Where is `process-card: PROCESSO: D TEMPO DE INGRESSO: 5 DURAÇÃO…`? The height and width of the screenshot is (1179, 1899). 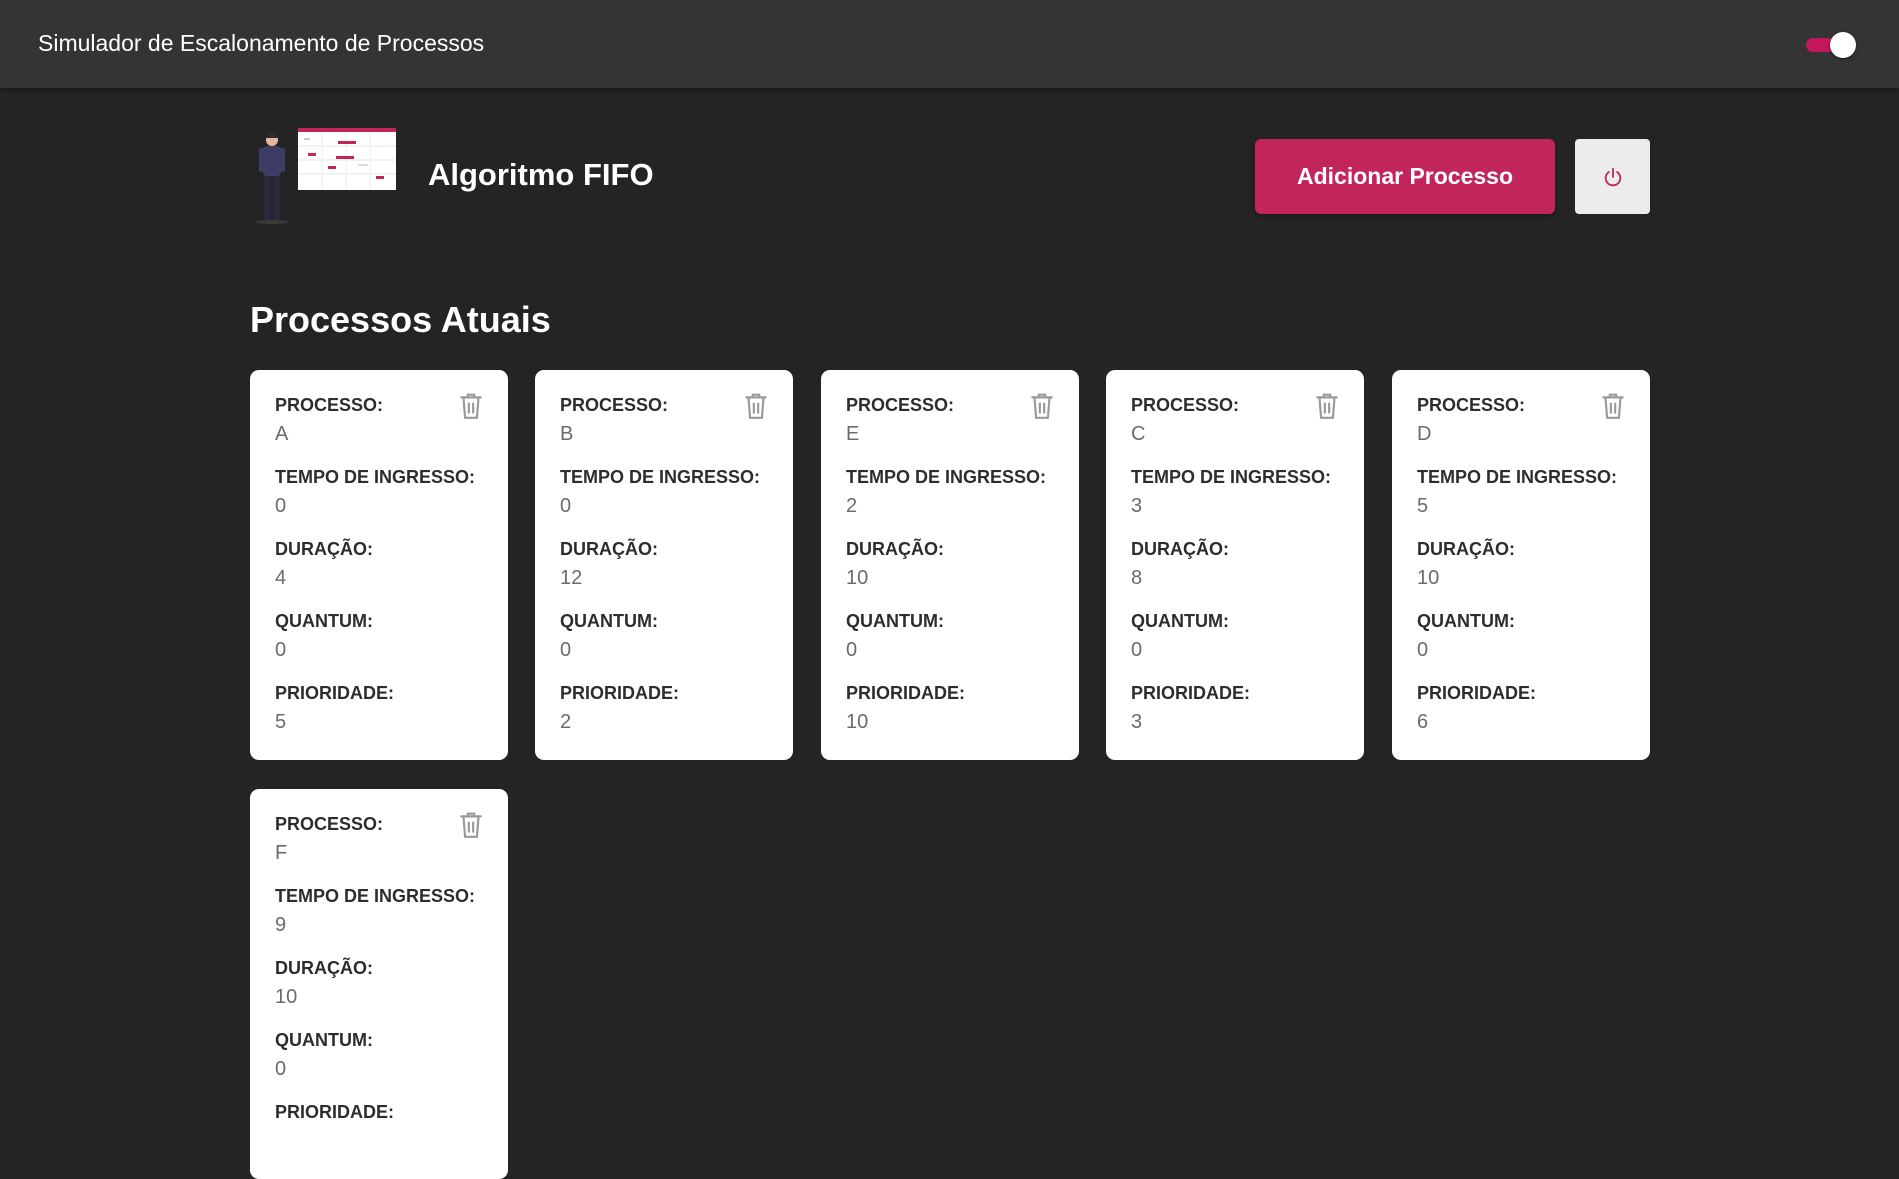
process-card: PROCESSO: D TEMPO DE INGRESSO: 5 DURAÇÃO… is located at coordinates (1521, 565).